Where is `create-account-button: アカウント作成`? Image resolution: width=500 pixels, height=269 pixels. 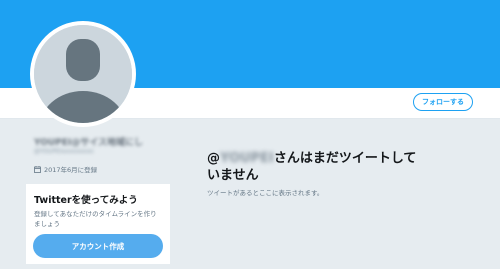
create-account-button: アカウント作成 is located at coordinates (98, 246).